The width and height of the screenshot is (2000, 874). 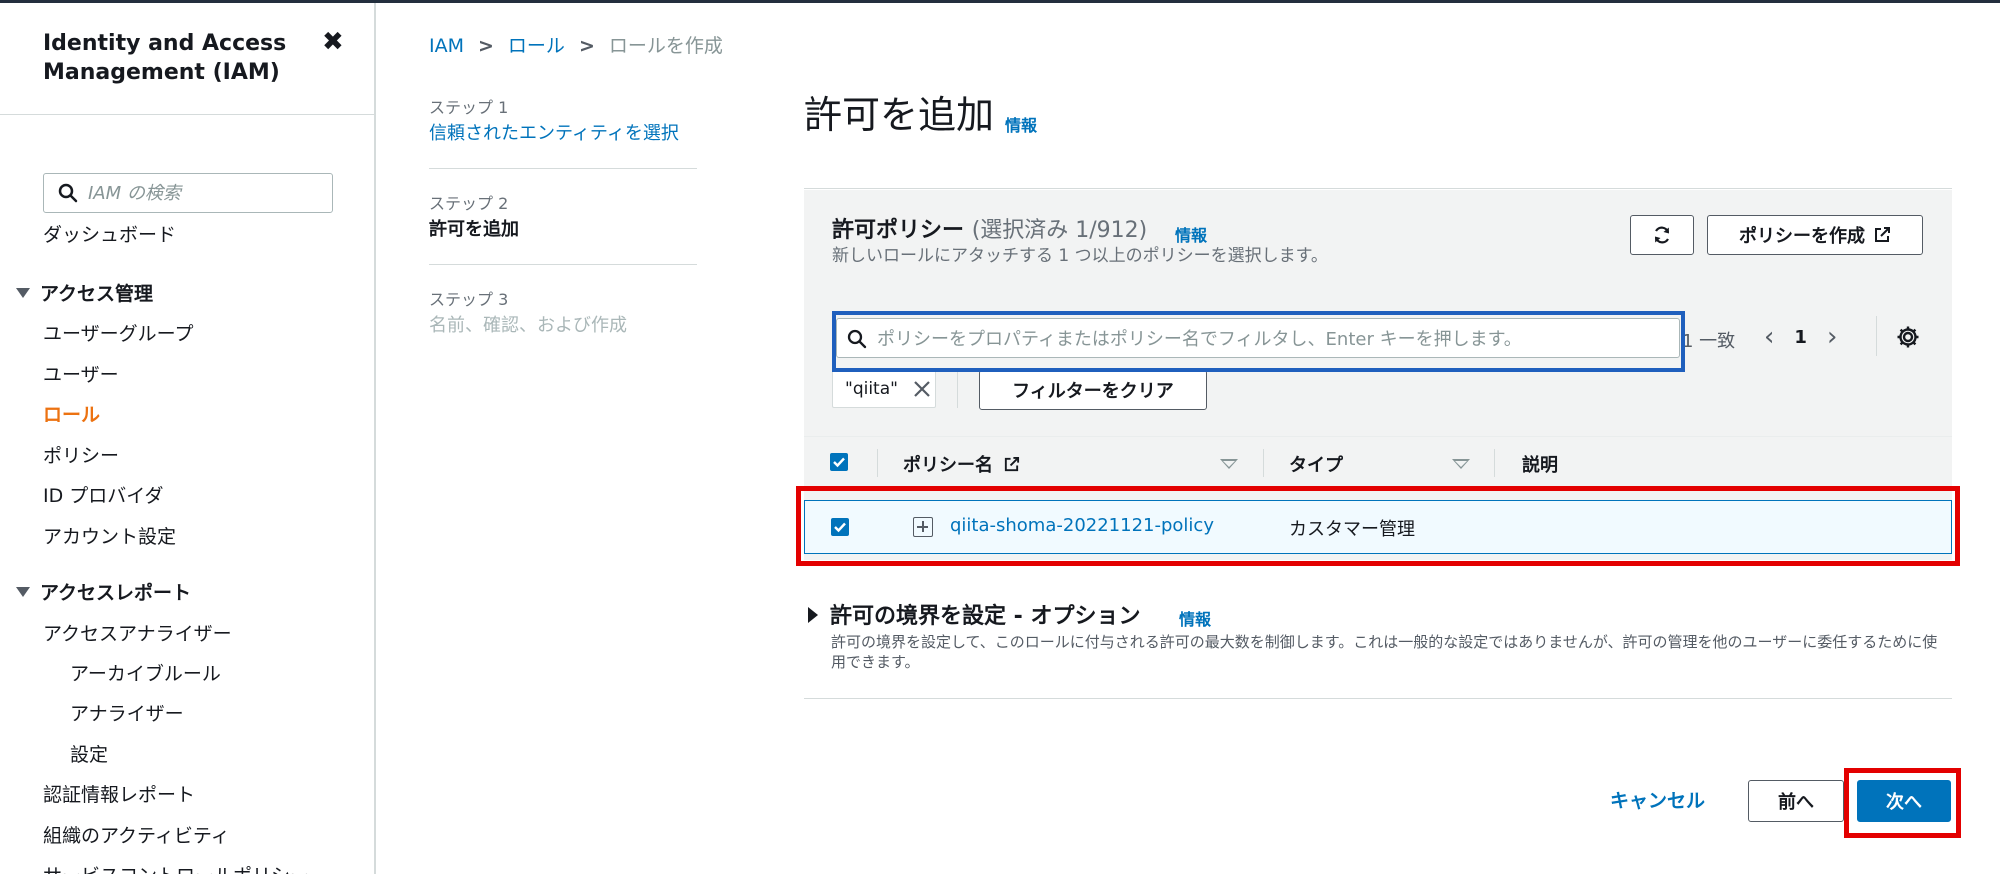 I want to click on step-number: ステップ 2, so click(x=469, y=203).